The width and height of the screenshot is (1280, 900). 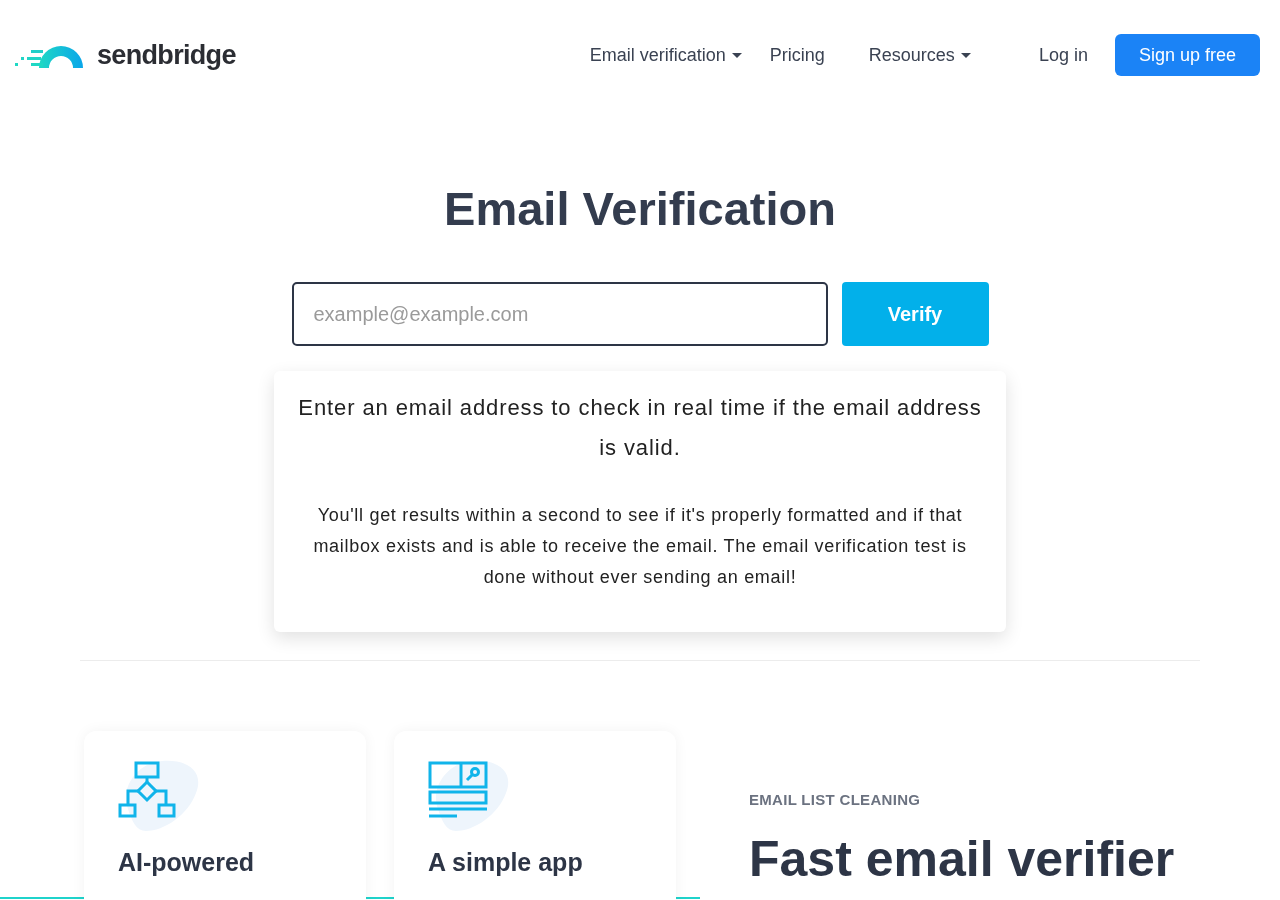 I want to click on logo-wordmark: sendbridge, so click(x=166, y=55).